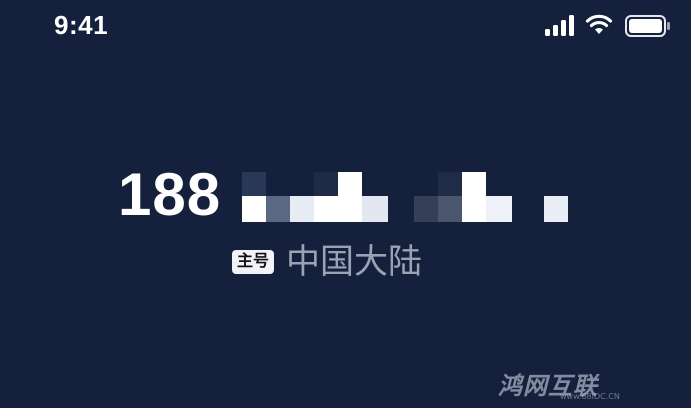  Describe the element at coordinates (590, 396) in the screenshot. I see `watermark-url: www.68IDC.CN` at that location.